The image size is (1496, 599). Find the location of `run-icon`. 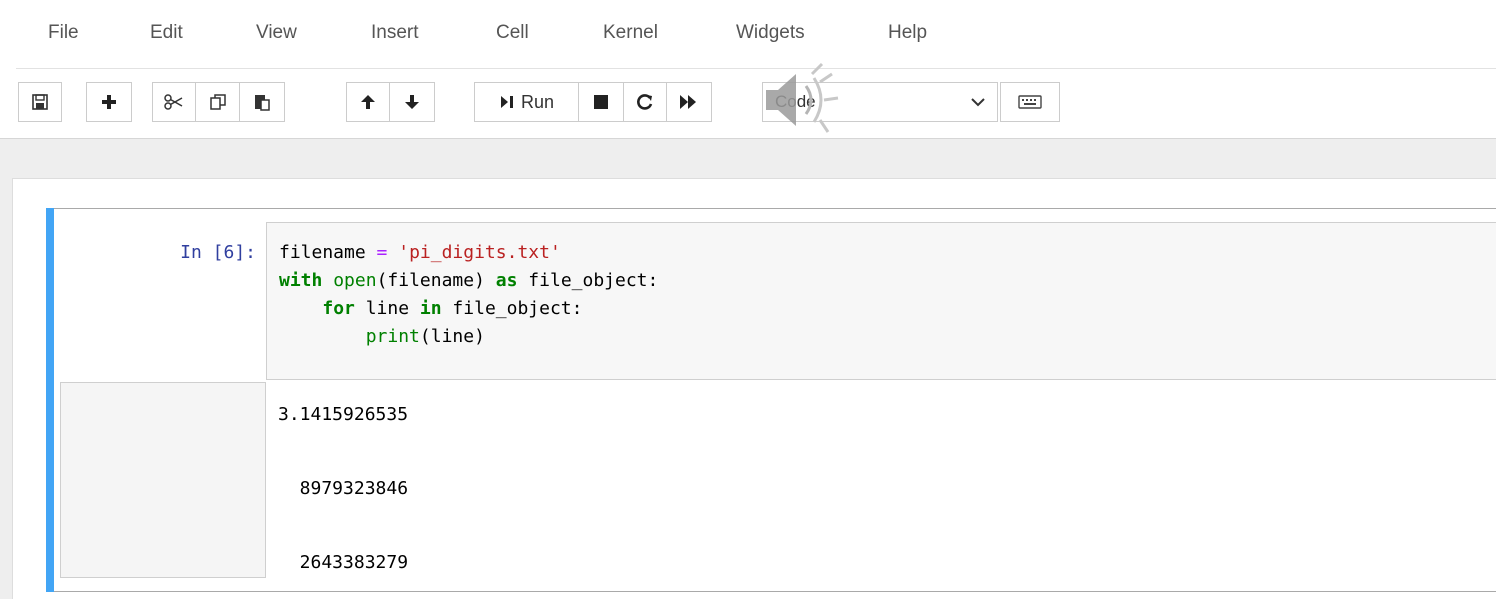

run-icon is located at coordinates (506, 102).